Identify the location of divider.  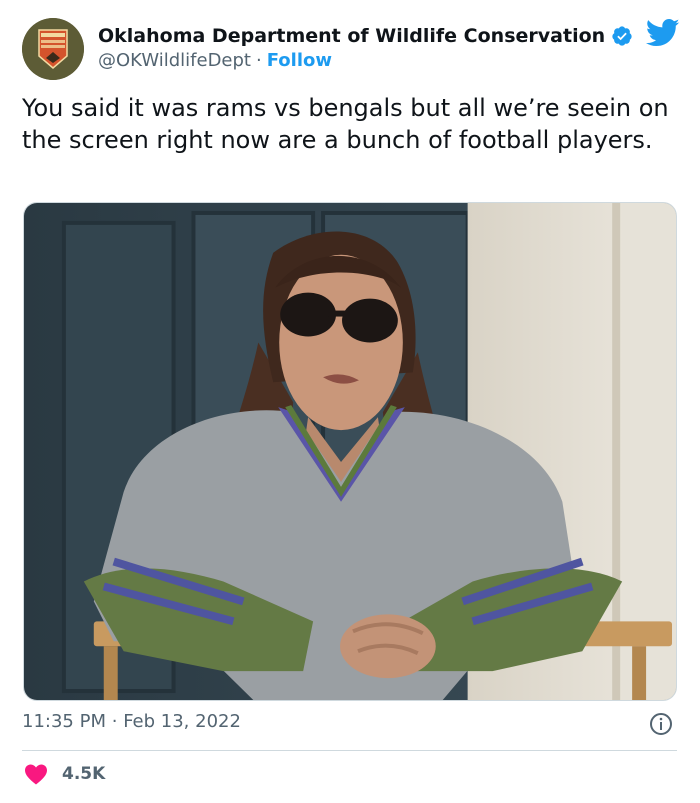
(349, 750).